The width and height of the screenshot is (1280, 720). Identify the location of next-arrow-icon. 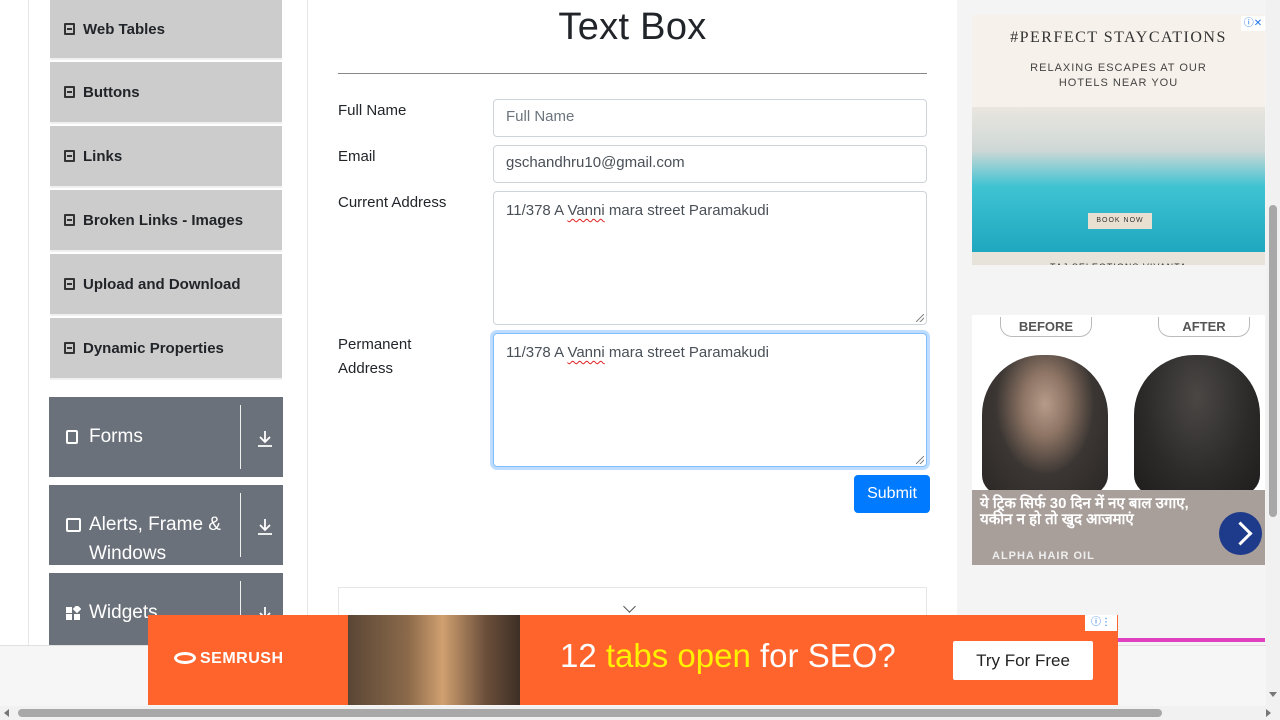
(1240, 533).